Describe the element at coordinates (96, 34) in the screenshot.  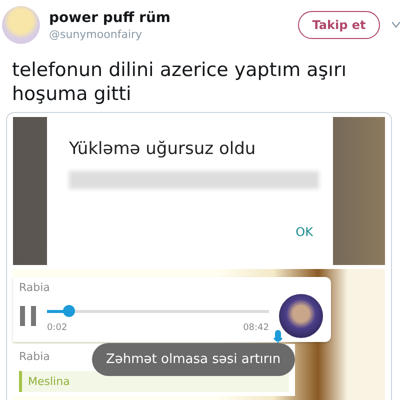
I see `author-handle: @sunymoonfairy` at that location.